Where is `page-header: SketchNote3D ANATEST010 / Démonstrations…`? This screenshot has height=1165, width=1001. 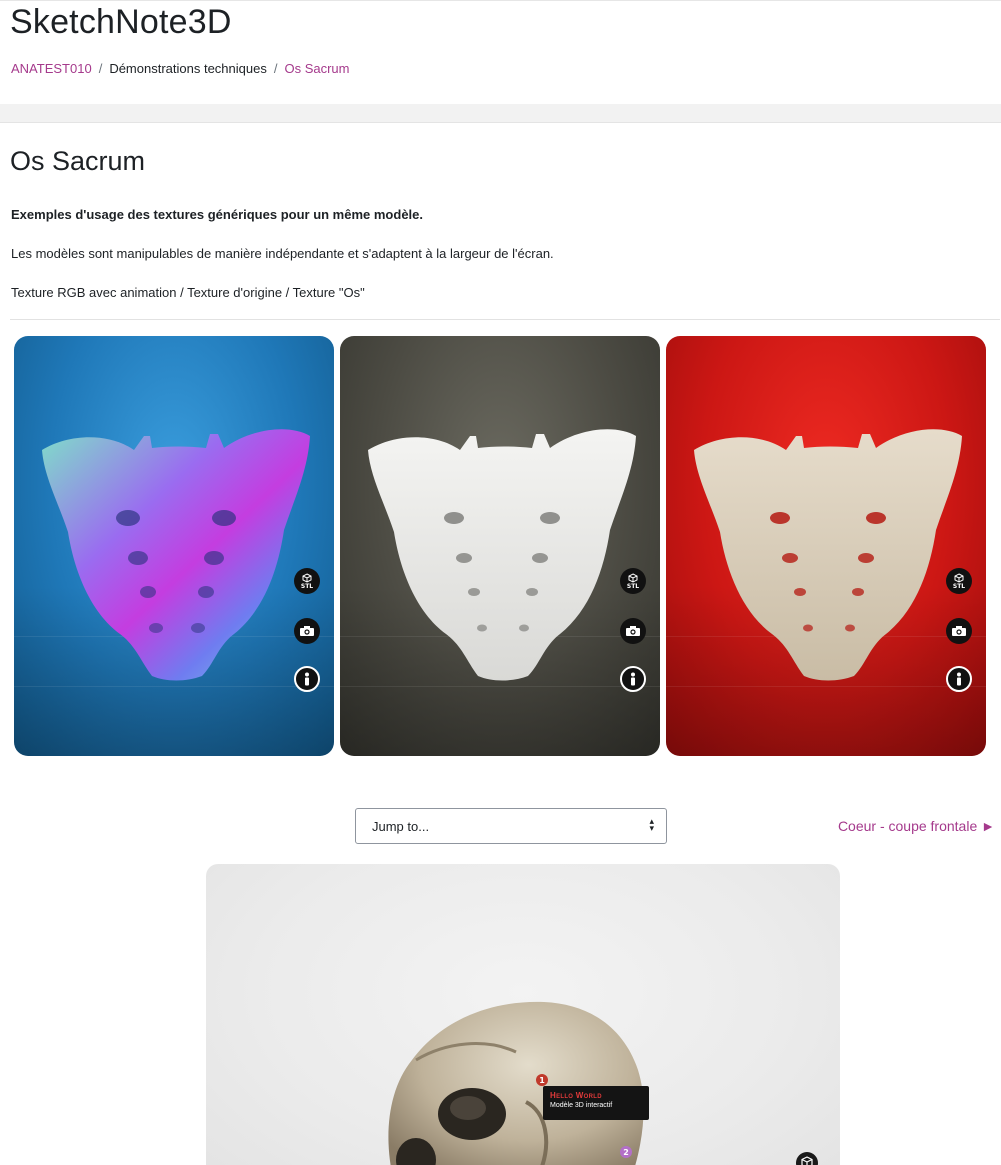
page-header: SketchNote3D ANATEST010 / Démonstrations… is located at coordinates (500, 52).